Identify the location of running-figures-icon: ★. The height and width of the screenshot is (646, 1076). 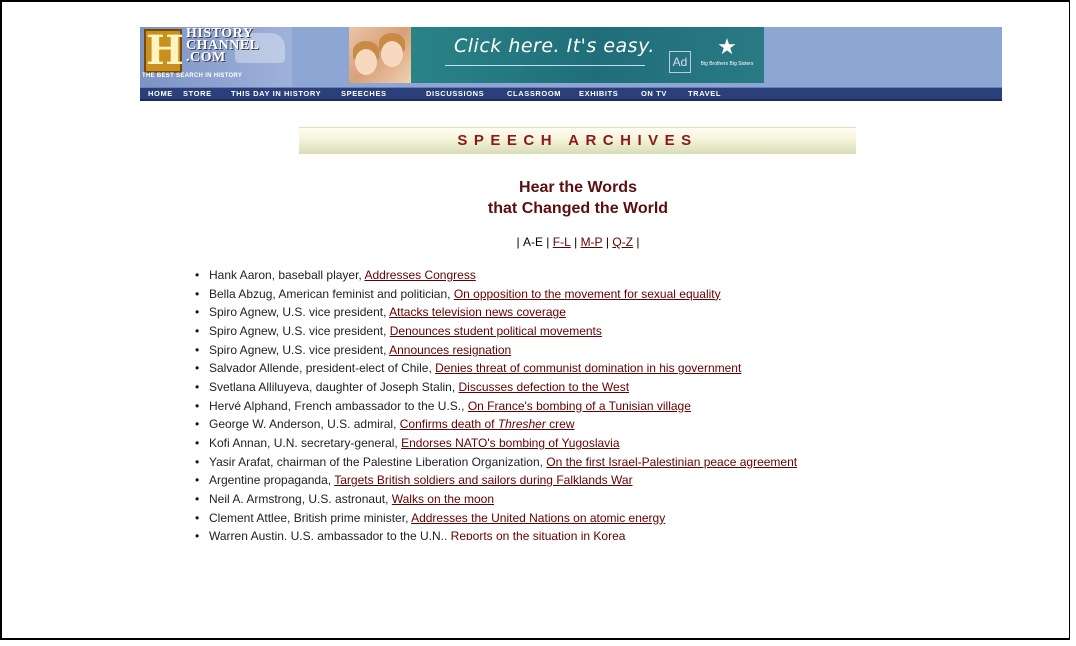
(727, 46).